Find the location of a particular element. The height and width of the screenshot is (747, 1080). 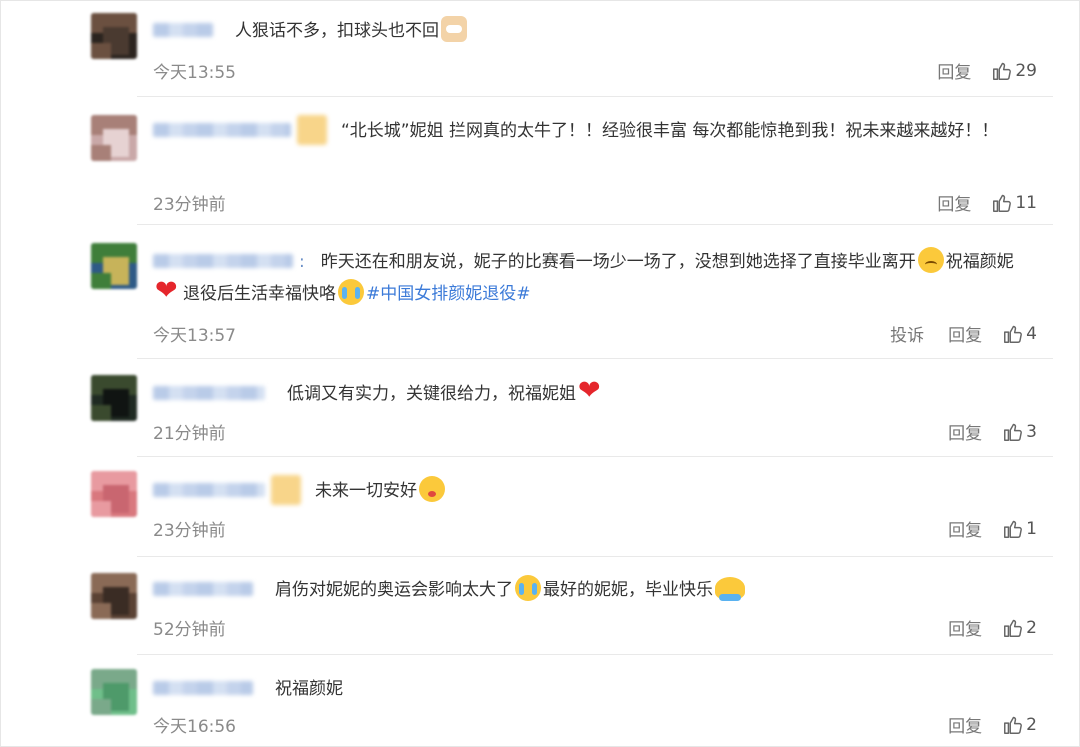

comment-item: 祝福颜妮 今天16:56 回复 2 is located at coordinates (540, 701).